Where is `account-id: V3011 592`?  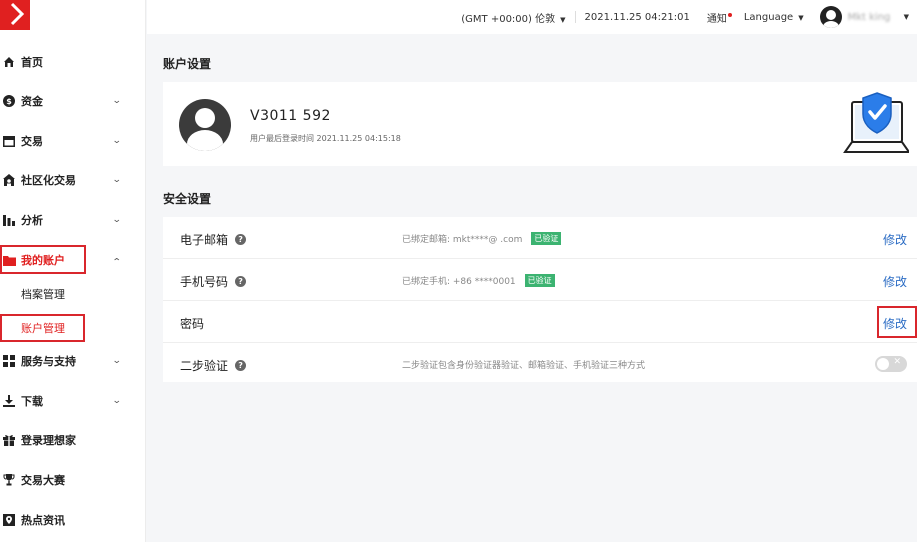
account-id: V3011 592 is located at coordinates (290, 116).